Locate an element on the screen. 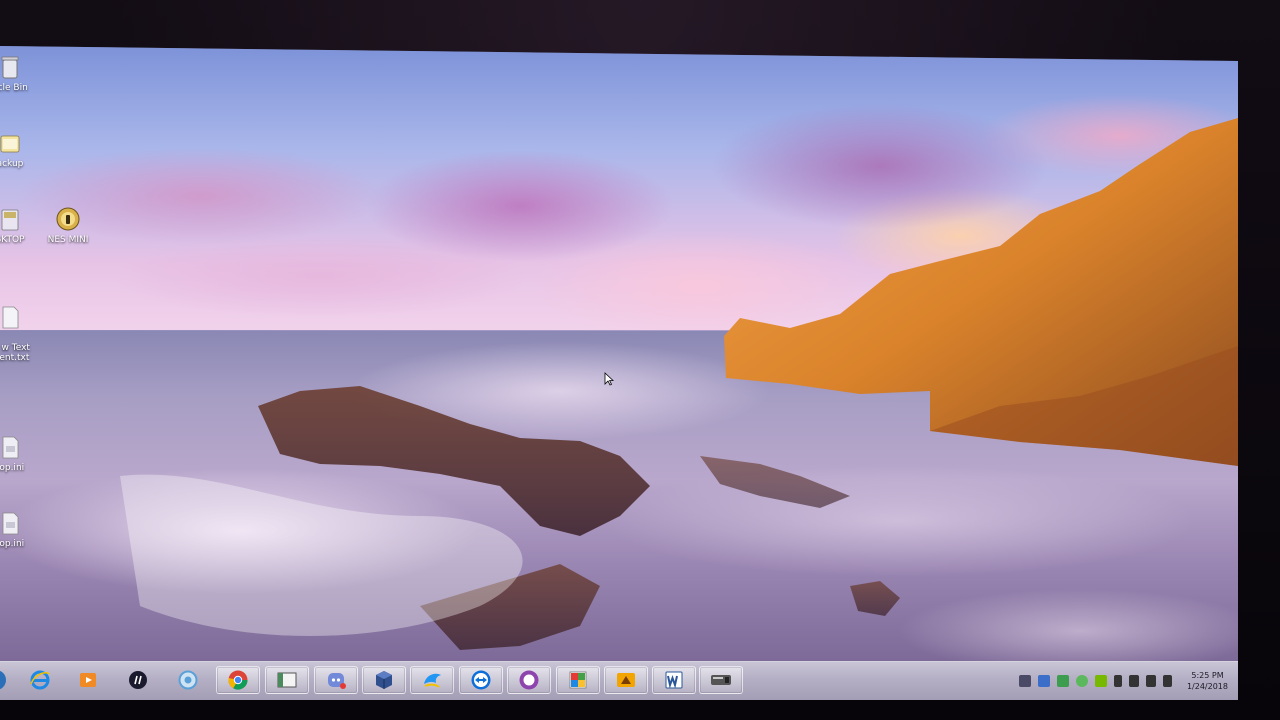 Image resolution: width=1280 pixels, height=720 pixels. taskbar-window-button is located at coordinates (287, 680).